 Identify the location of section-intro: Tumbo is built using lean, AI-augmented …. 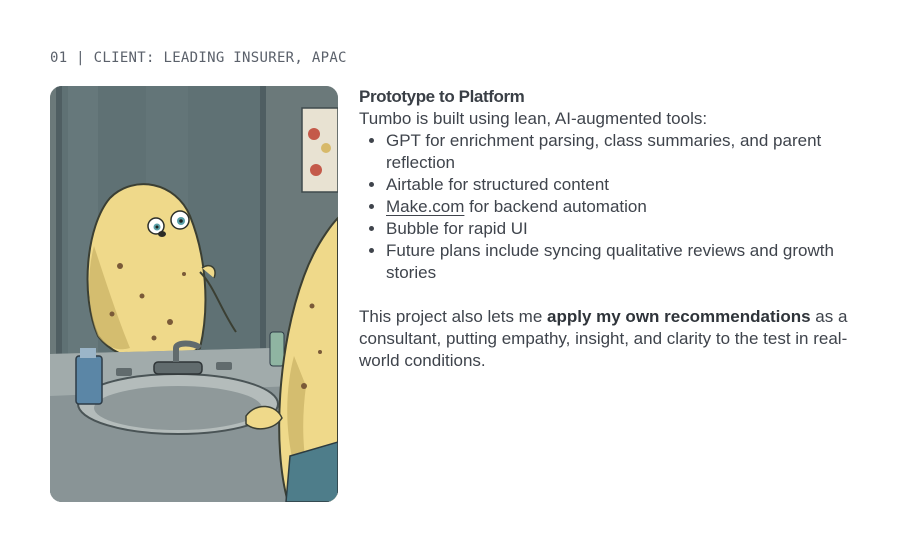
(533, 118).